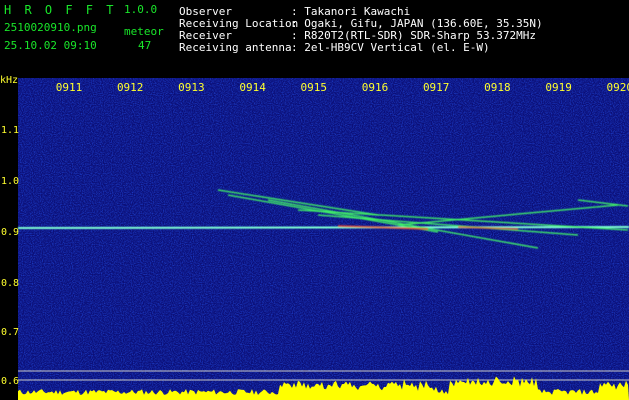 The image size is (629, 400). I want to click on time-tick-label: 0915, so click(314, 87).